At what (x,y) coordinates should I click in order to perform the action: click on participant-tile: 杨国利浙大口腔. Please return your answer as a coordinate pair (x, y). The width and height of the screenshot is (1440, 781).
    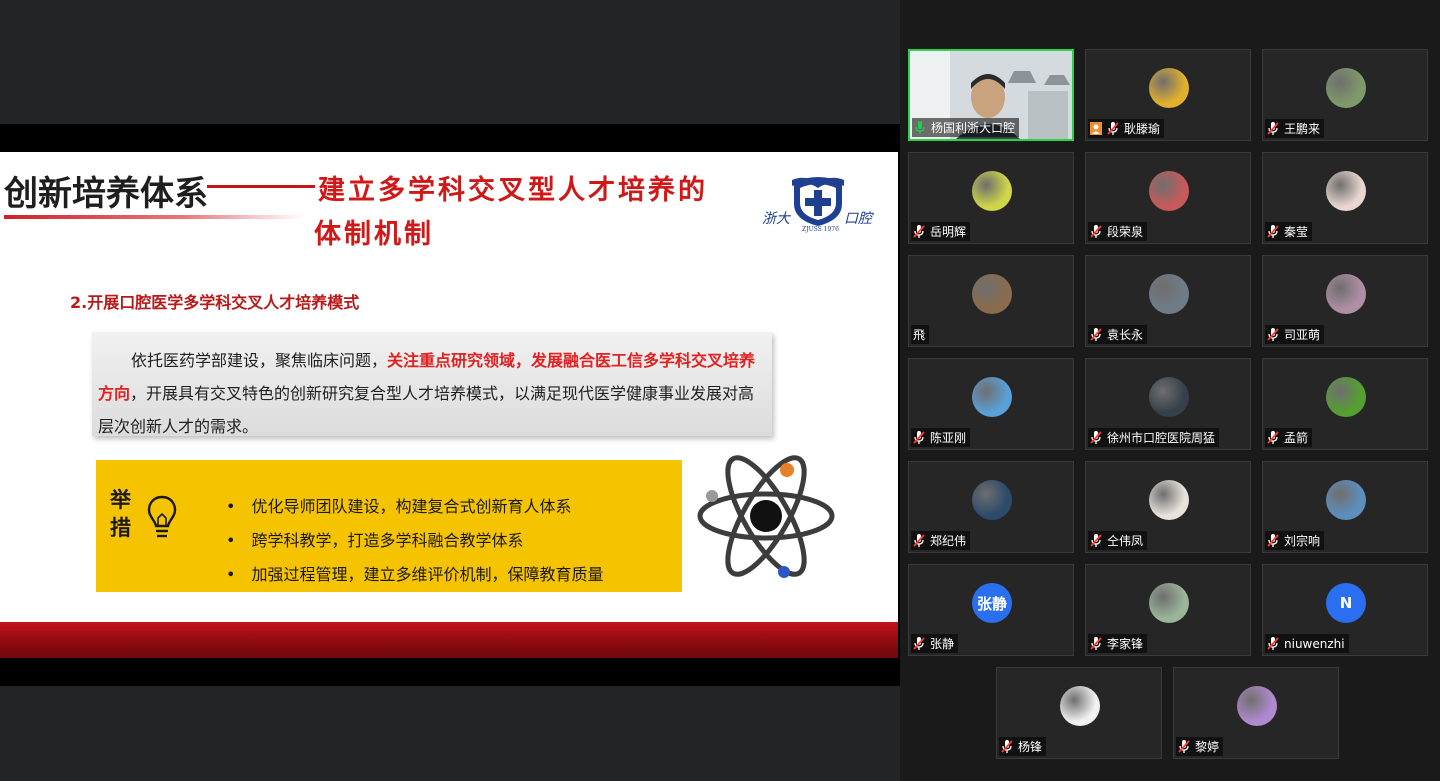
    Looking at the image, I should click on (991, 95).